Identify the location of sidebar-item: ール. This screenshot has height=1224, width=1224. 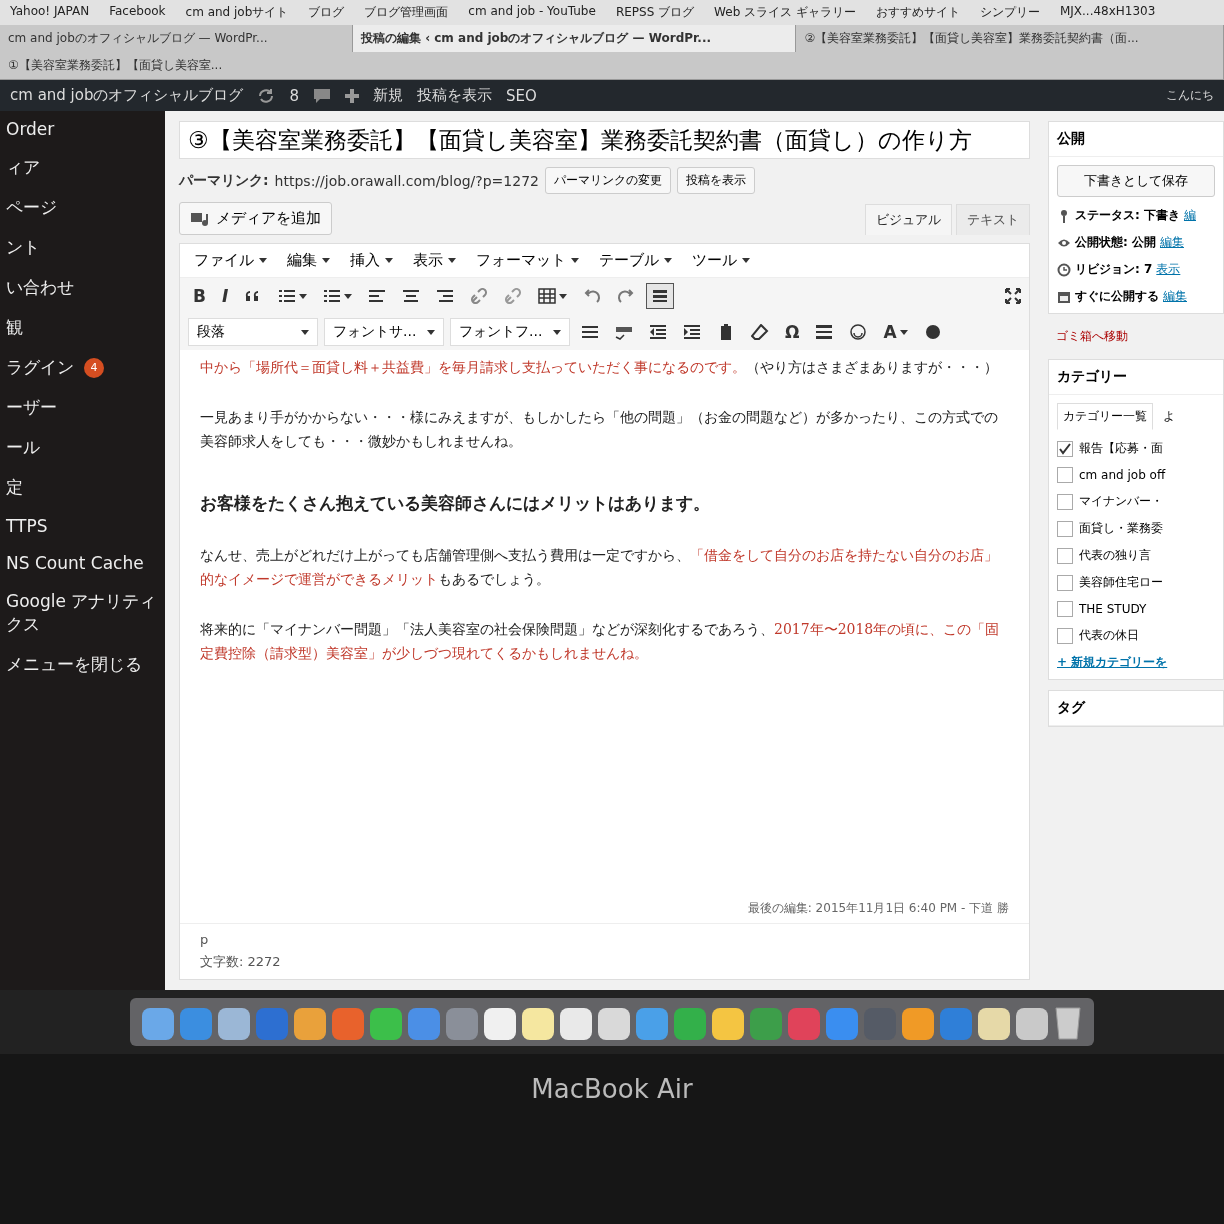
(23, 447).